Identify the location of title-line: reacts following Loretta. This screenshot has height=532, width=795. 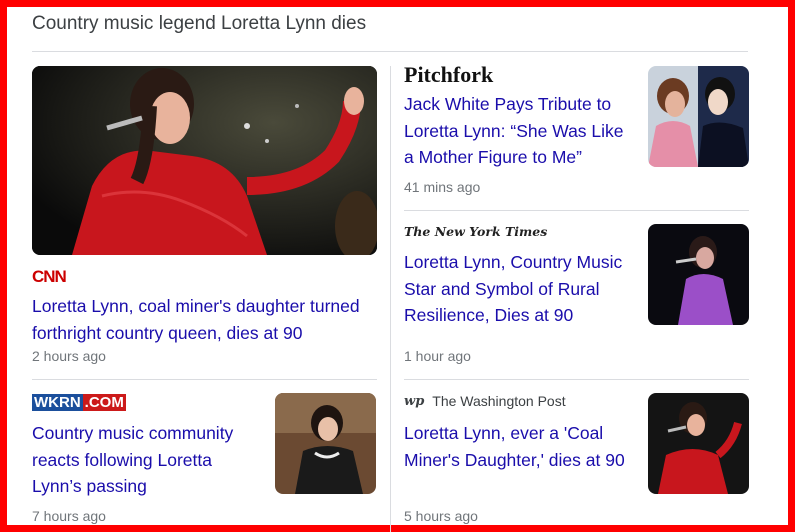
(122, 459).